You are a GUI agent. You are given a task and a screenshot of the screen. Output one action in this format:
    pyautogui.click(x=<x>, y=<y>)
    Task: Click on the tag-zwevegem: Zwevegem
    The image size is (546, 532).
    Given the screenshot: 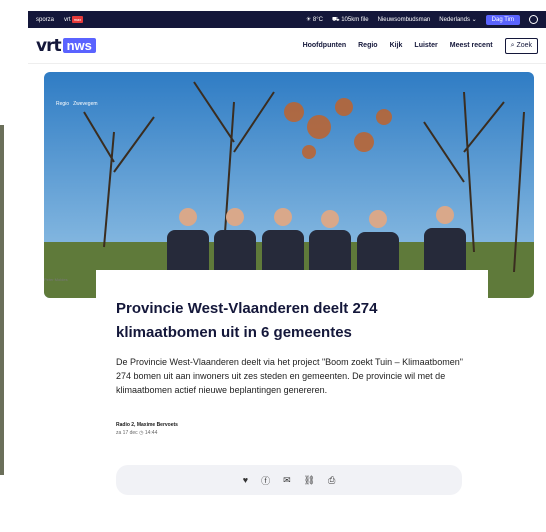 What is the action you would take?
    pyautogui.click(x=85, y=104)
    